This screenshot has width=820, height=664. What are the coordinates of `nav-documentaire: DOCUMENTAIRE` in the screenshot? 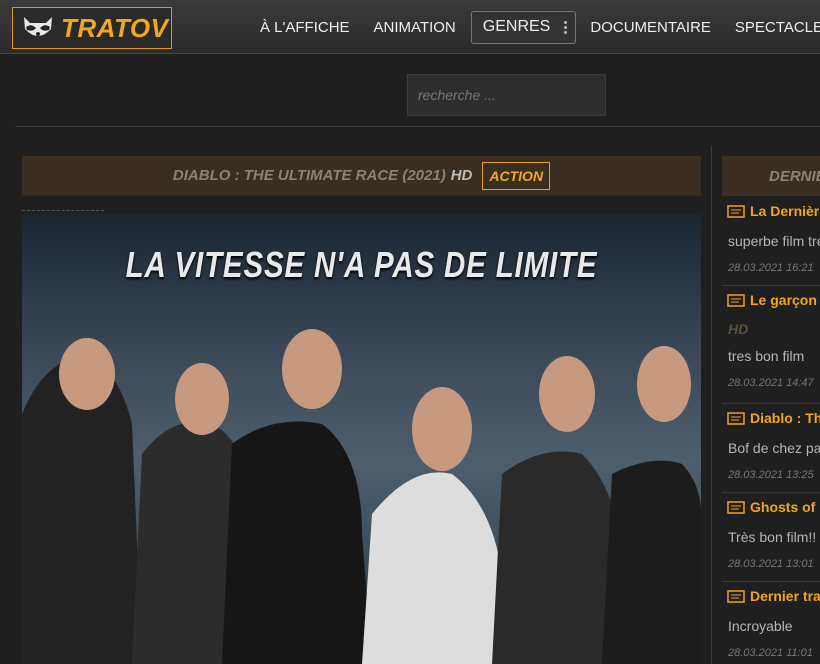 It's located at (650, 27).